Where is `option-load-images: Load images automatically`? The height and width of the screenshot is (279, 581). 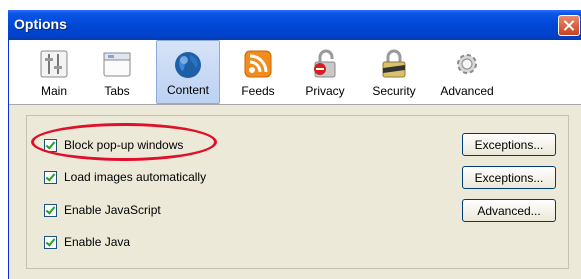 option-load-images: Load images automatically is located at coordinates (125, 177).